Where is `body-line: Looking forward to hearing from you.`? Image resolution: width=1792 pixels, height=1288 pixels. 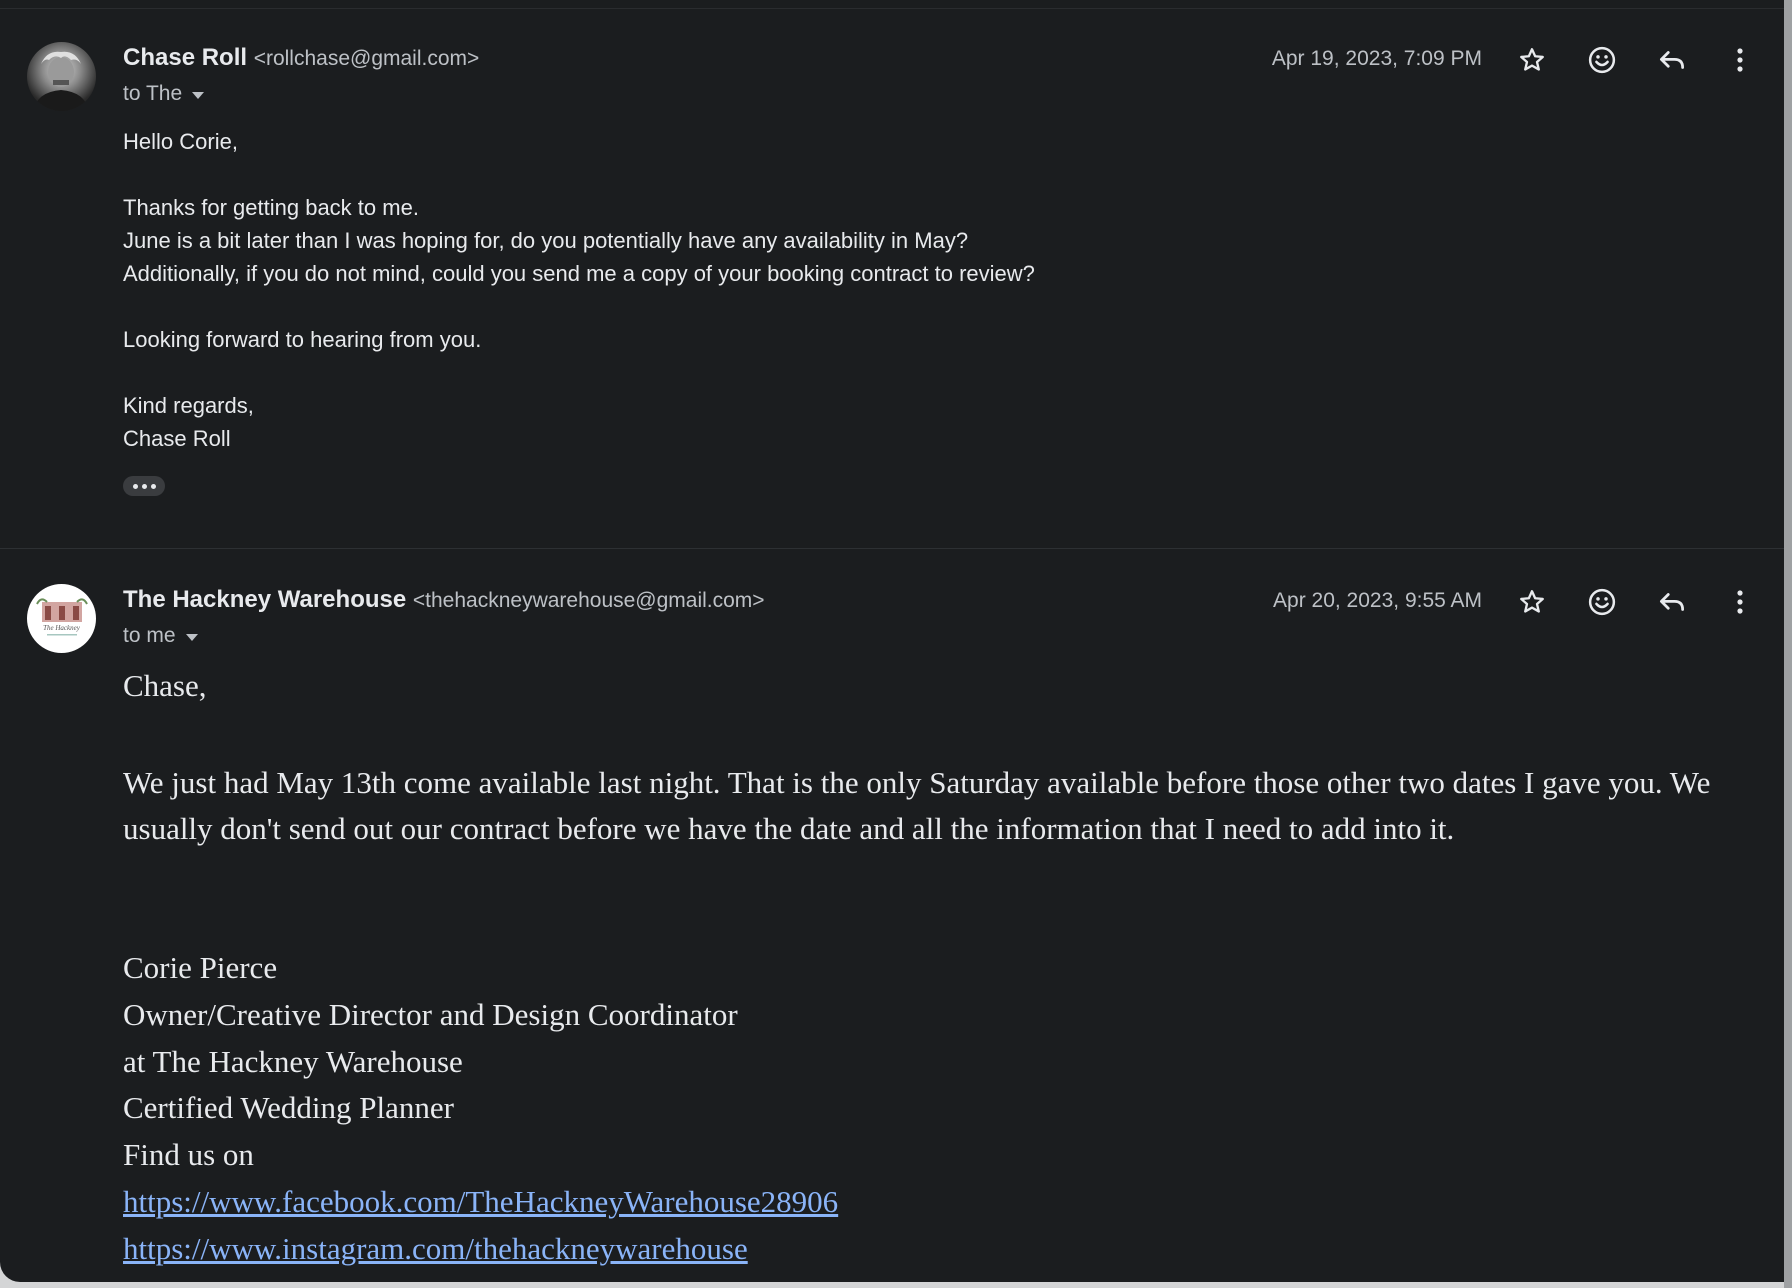
body-line: Looking forward to hearing from you. is located at coordinates (302, 339).